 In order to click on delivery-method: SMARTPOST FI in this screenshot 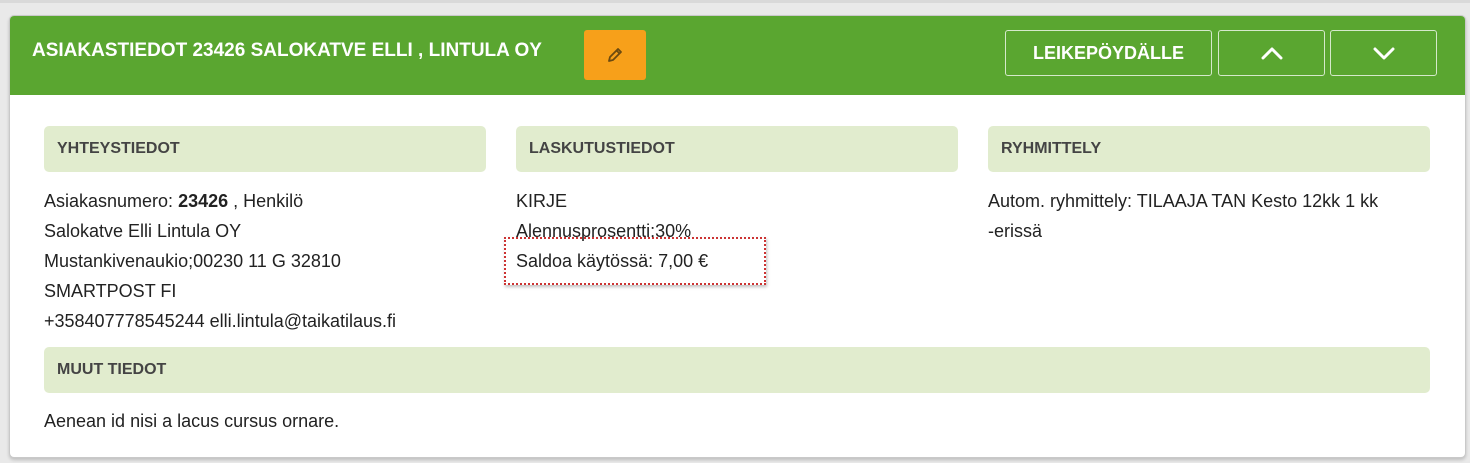, I will do `click(110, 291)`.